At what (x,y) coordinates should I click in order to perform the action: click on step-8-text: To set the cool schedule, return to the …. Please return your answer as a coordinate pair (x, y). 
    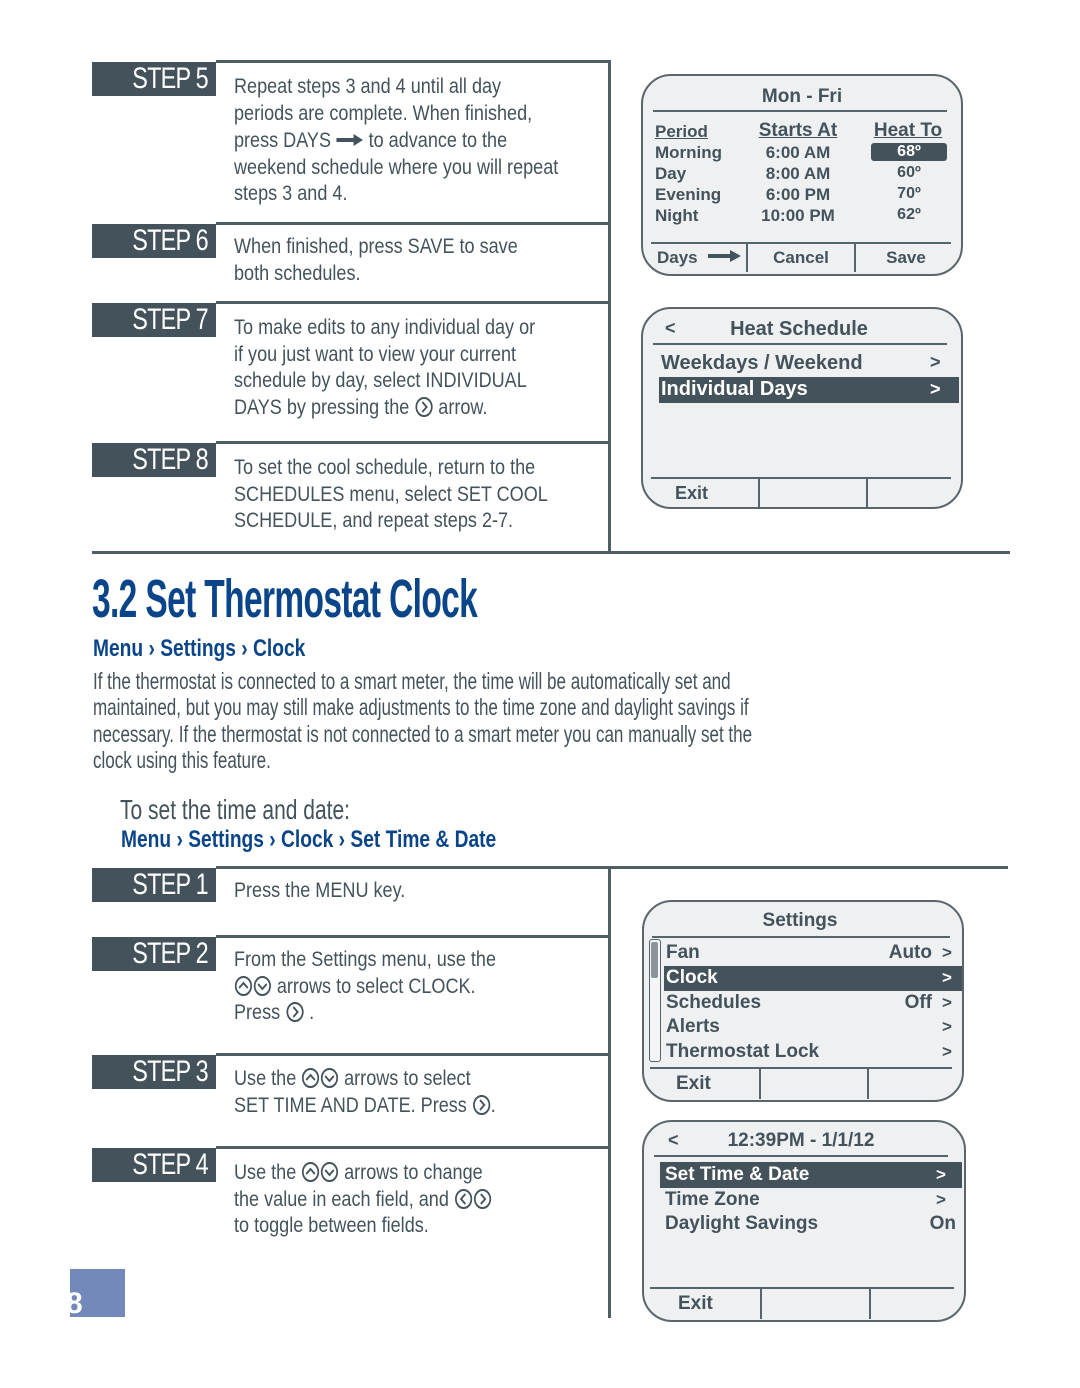
    Looking at the image, I should click on (391, 494).